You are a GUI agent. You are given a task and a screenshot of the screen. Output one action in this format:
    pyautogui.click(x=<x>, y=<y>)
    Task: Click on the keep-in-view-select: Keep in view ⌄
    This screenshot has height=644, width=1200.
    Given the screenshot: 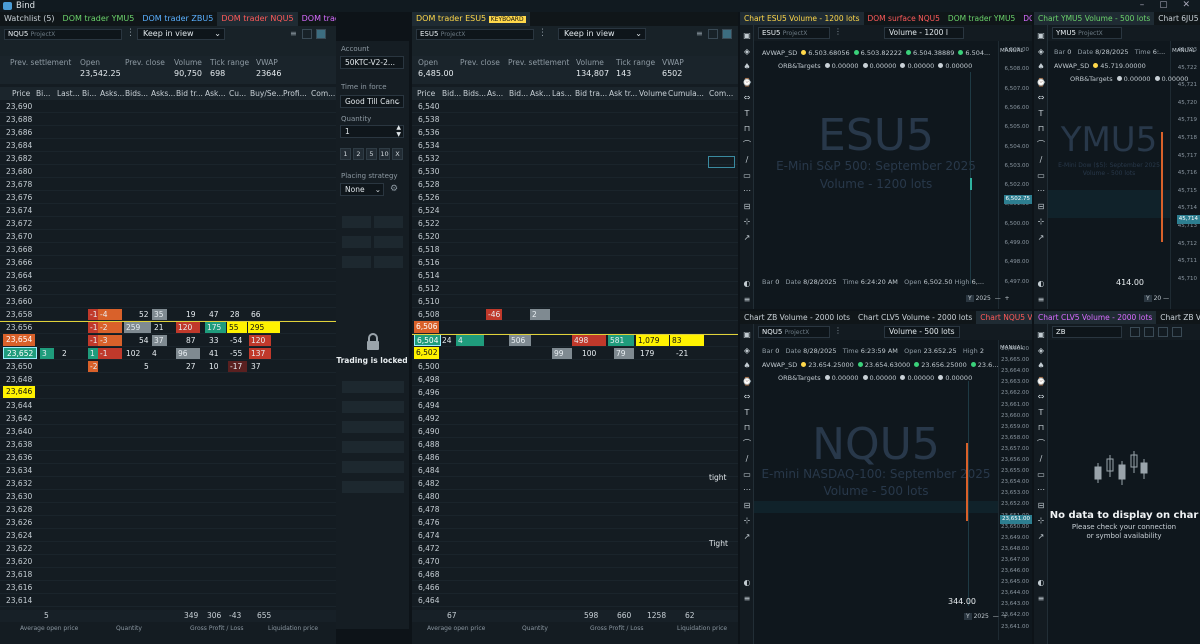 What is the action you would take?
    pyautogui.click(x=181, y=34)
    